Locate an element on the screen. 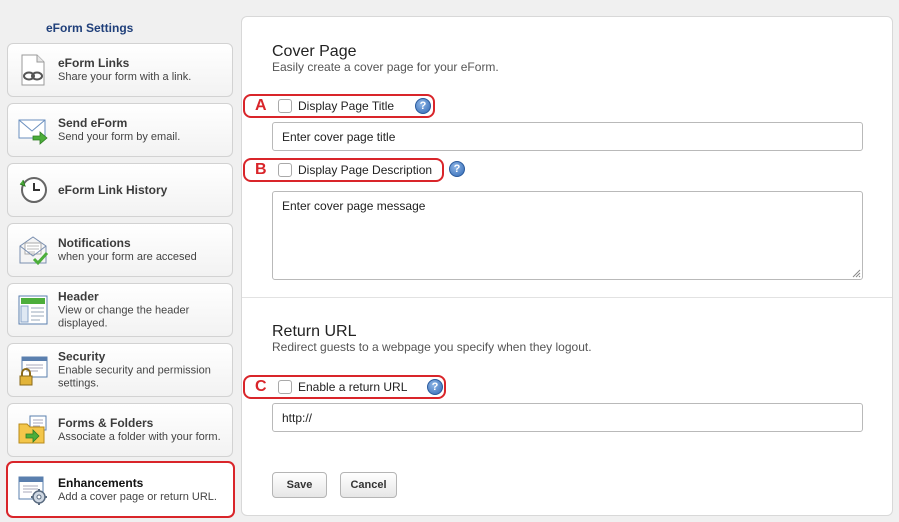  display-page-title-label: Display Page Title is located at coordinates (346, 106).